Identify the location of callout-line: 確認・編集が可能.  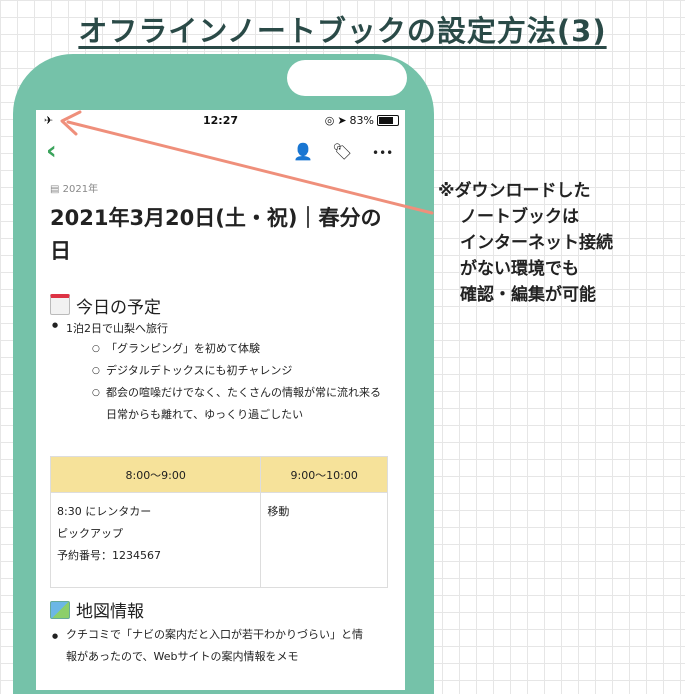
(528, 295).